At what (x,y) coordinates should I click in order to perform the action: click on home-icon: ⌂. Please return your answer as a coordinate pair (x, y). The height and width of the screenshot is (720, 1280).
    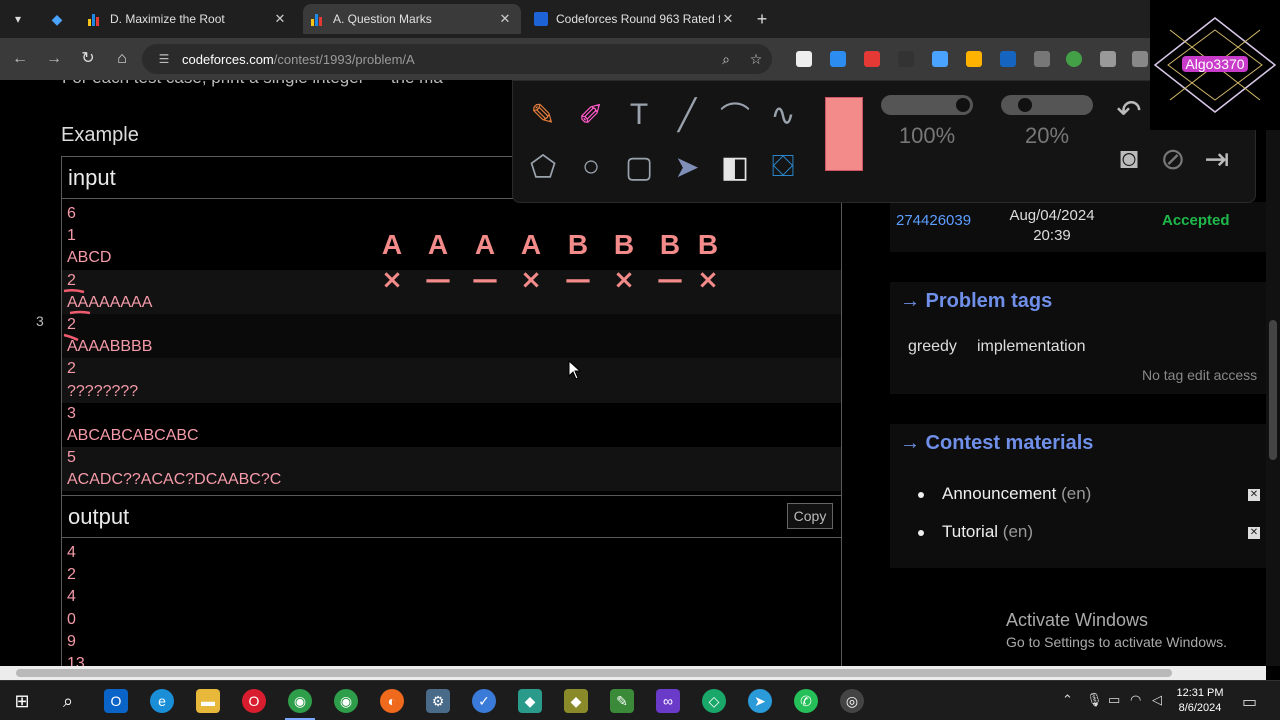
    Looking at the image, I should click on (122, 59).